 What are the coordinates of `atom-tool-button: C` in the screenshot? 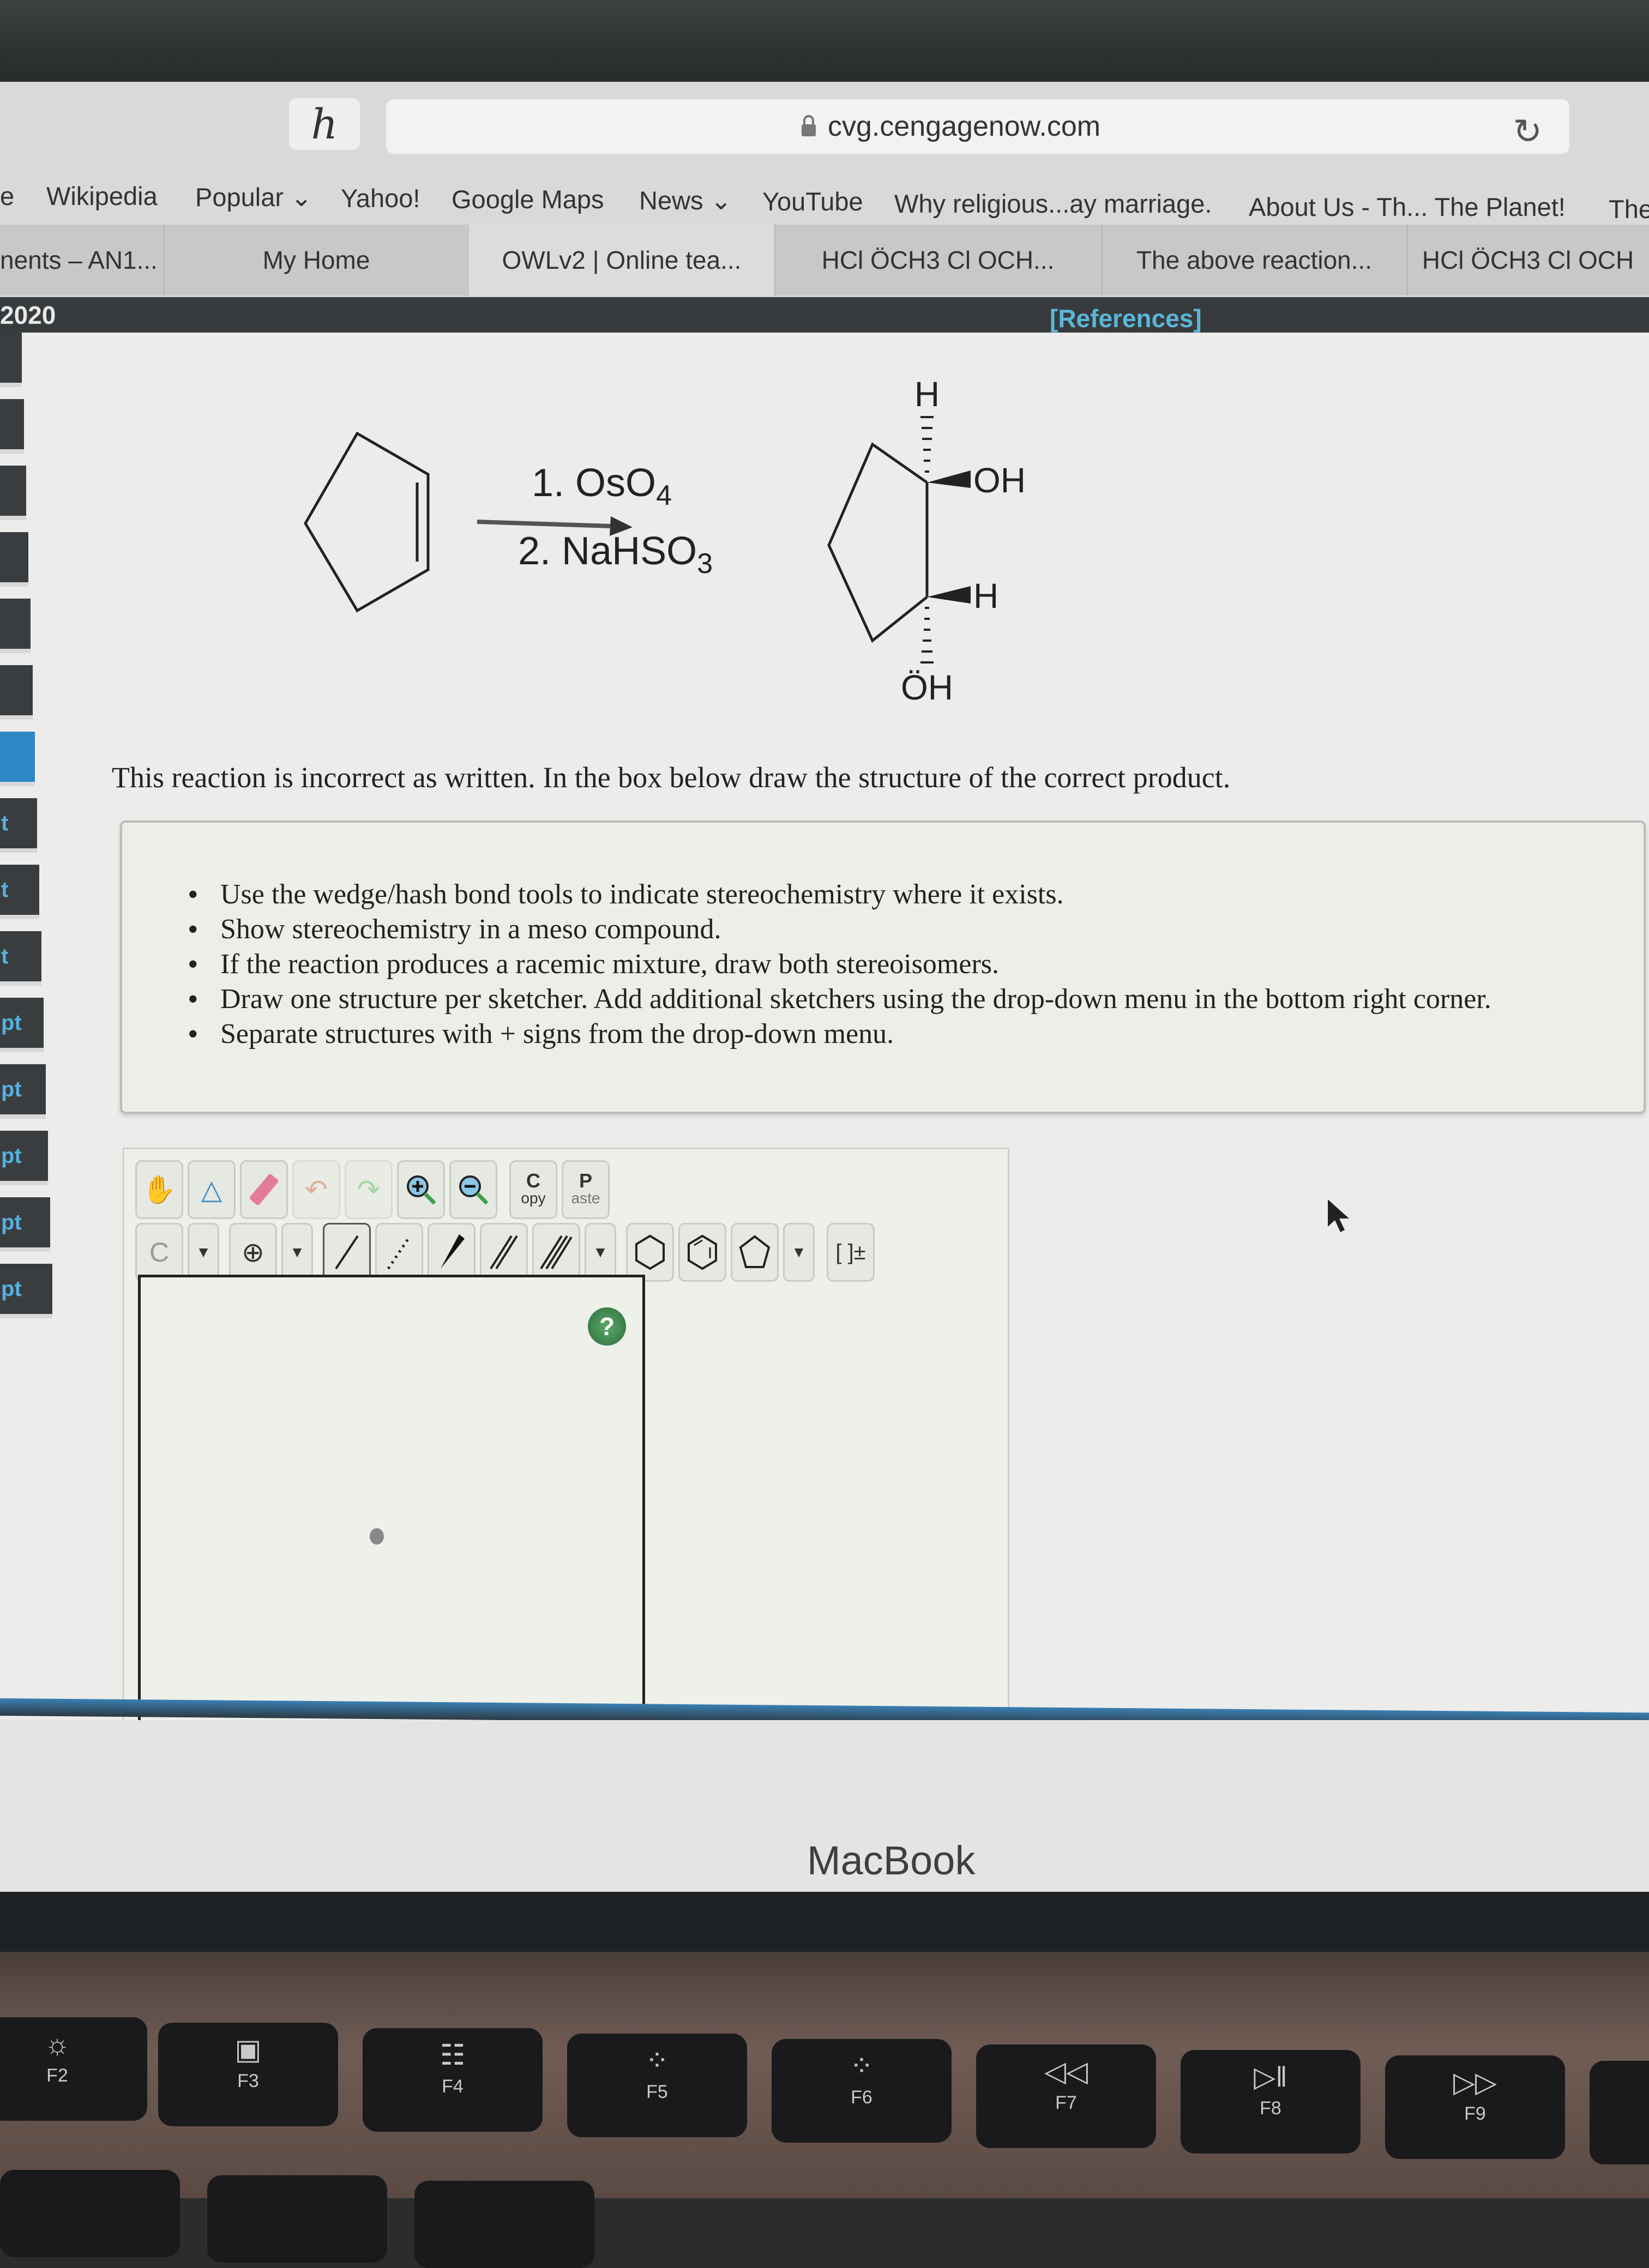 It's located at (159, 1252).